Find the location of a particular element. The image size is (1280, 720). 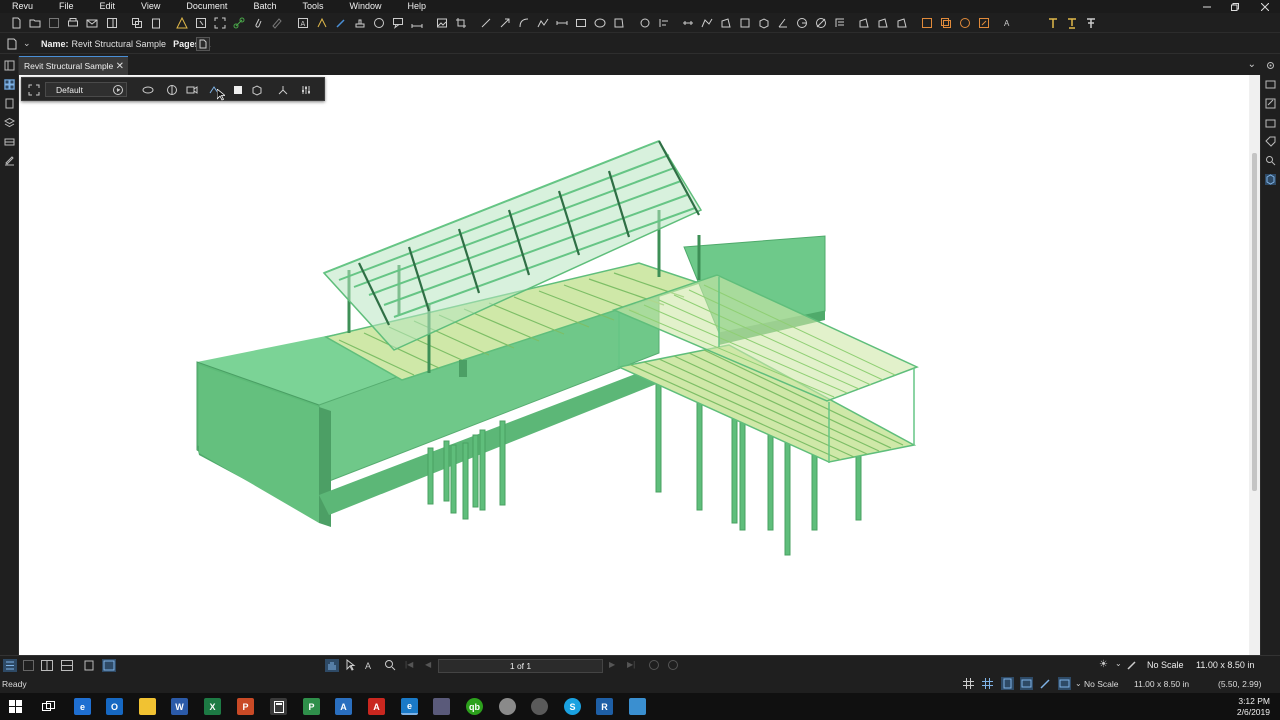

fit-view-icon is located at coordinates (34, 90).